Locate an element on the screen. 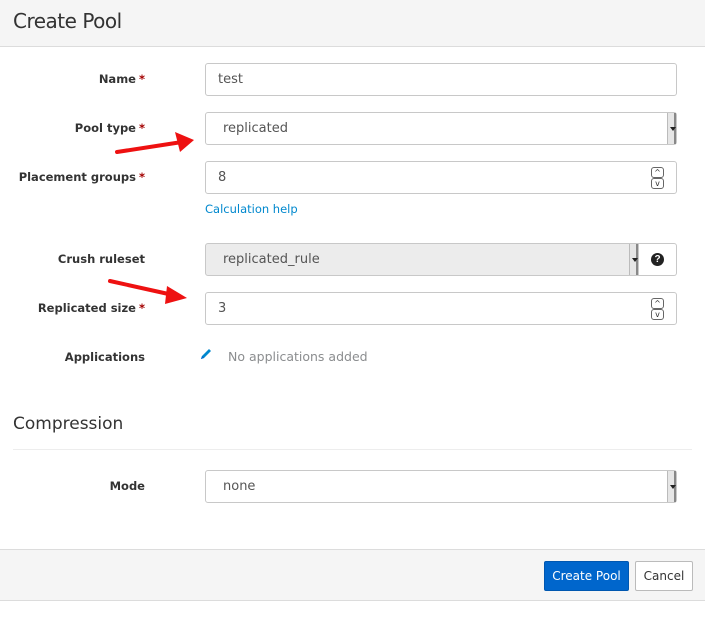 This screenshot has height=640, width=705. pool-type-select: replicated is located at coordinates (441, 128).